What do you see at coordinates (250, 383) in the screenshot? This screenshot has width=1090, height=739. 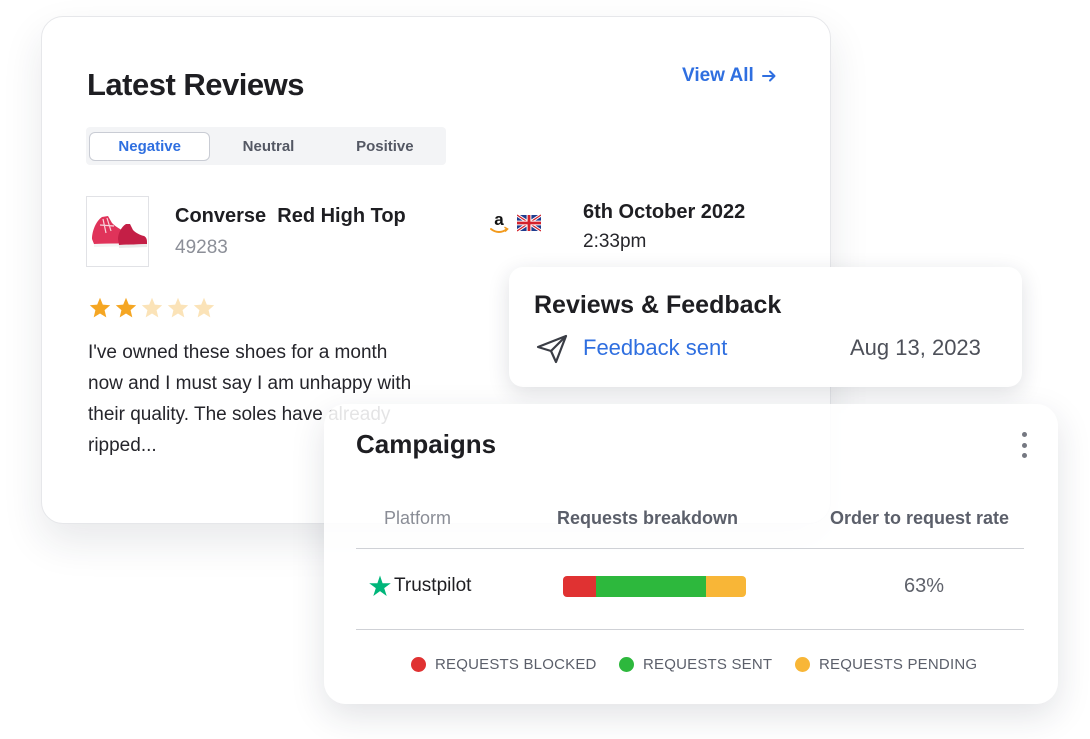 I see `review-line: now and I must say I am unhappy with` at bounding box center [250, 383].